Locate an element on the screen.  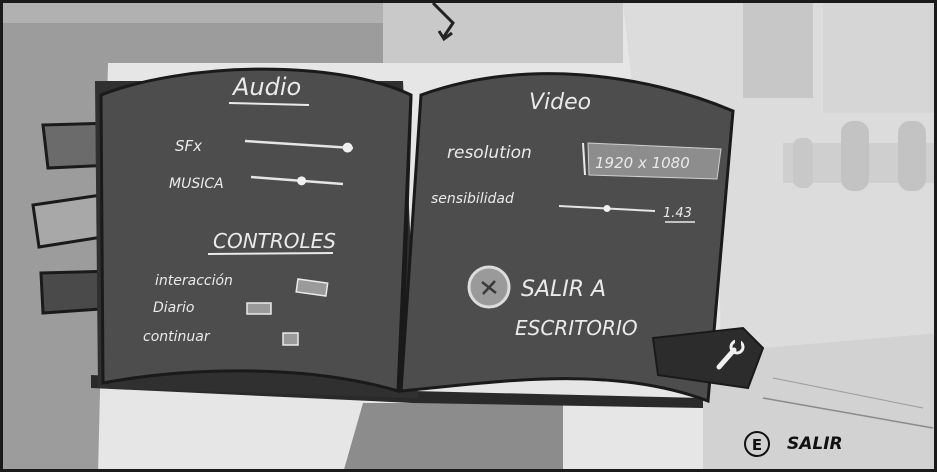
sfx-label: SFx is located at coordinates (188, 146).